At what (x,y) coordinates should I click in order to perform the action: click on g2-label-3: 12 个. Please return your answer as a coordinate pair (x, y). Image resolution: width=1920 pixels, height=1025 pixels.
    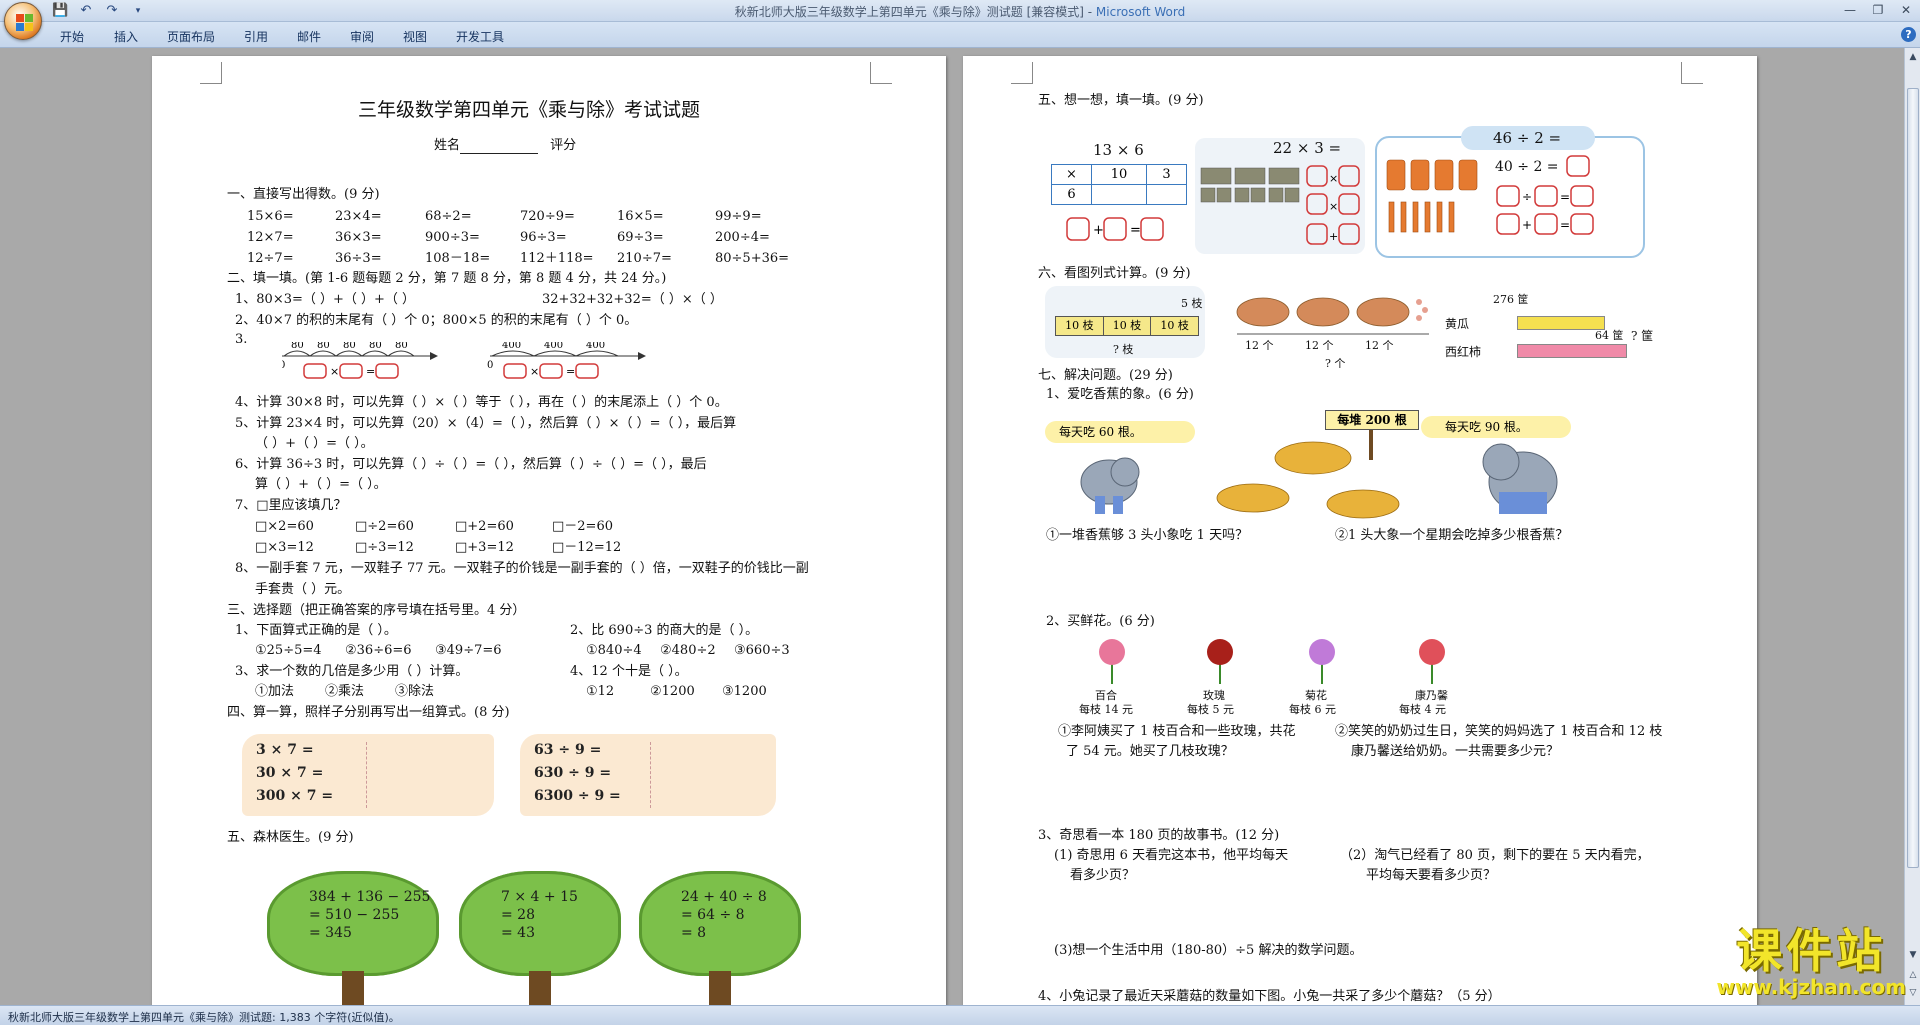
    Looking at the image, I should click on (1379, 345).